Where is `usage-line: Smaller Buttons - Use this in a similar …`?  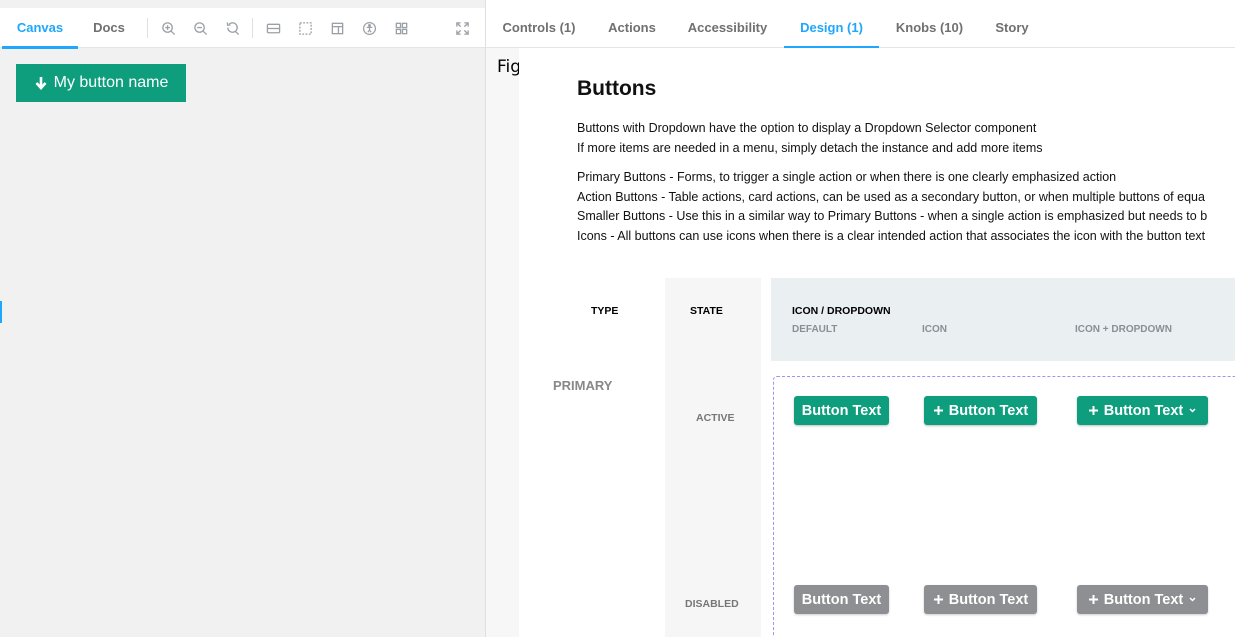
usage-line: Smaller Buttons - Use this in a similar … is located at coordinates (892, 216).